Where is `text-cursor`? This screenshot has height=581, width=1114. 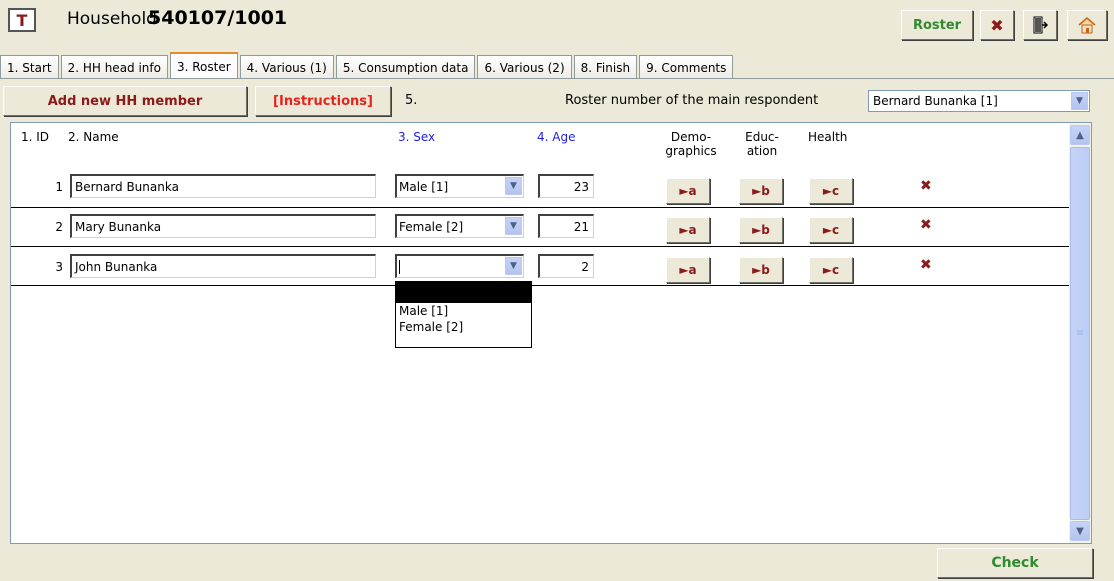 text-cursor is located at coordinates (399, 266).